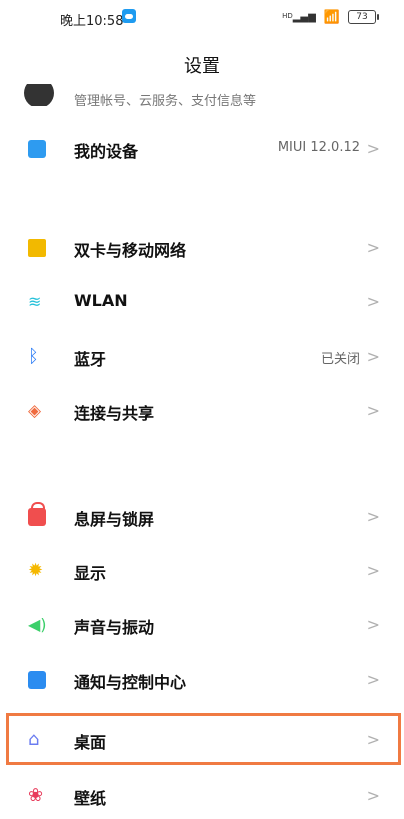  Describe the element at coordinates (35, 301) in the screenshot. I see `wifi-icon: ≋` at that location.